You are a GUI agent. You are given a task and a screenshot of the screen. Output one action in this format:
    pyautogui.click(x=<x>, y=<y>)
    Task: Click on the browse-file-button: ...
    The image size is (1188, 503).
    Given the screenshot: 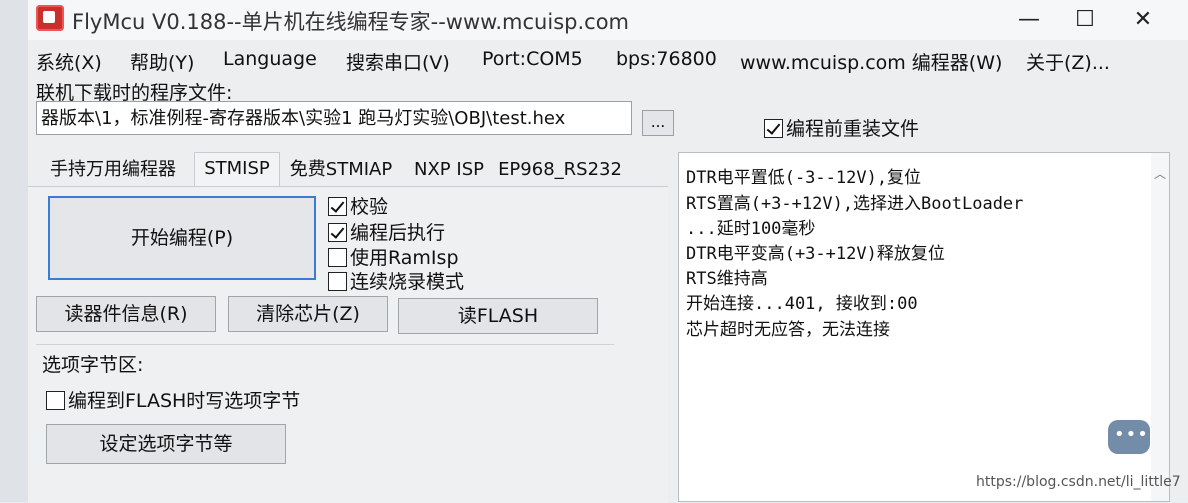 What is the action you would take?
    pyautogui.click(x=658, y=123)
    